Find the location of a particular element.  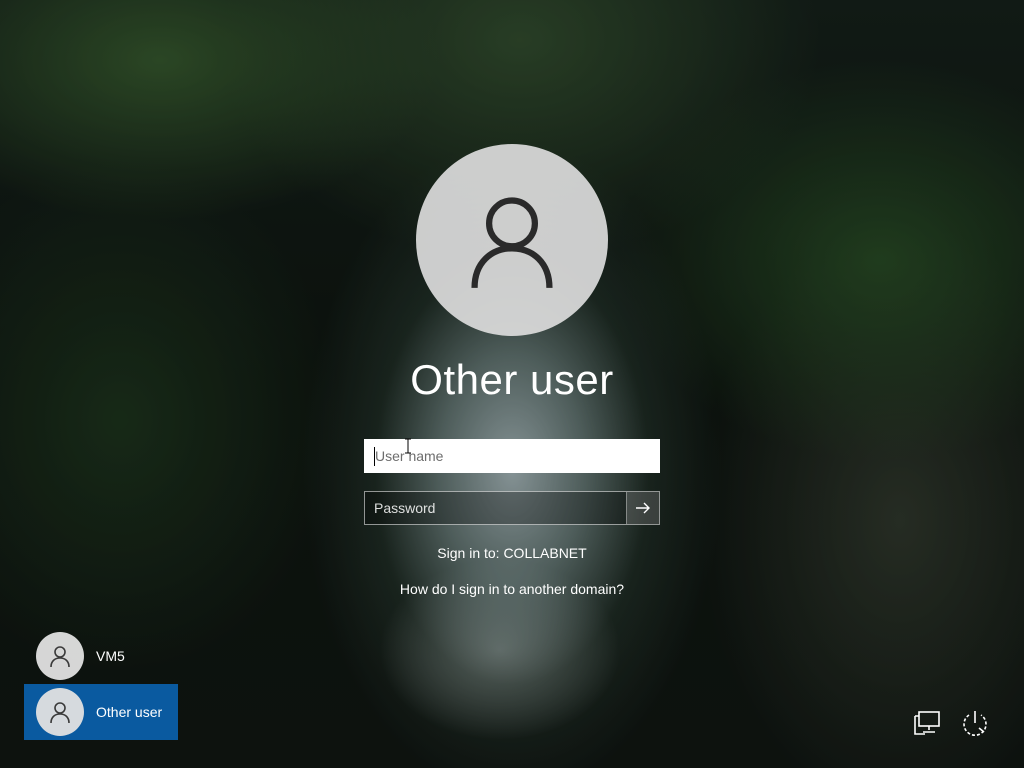

arrow-right-icon is located at coordinates (643, 508).